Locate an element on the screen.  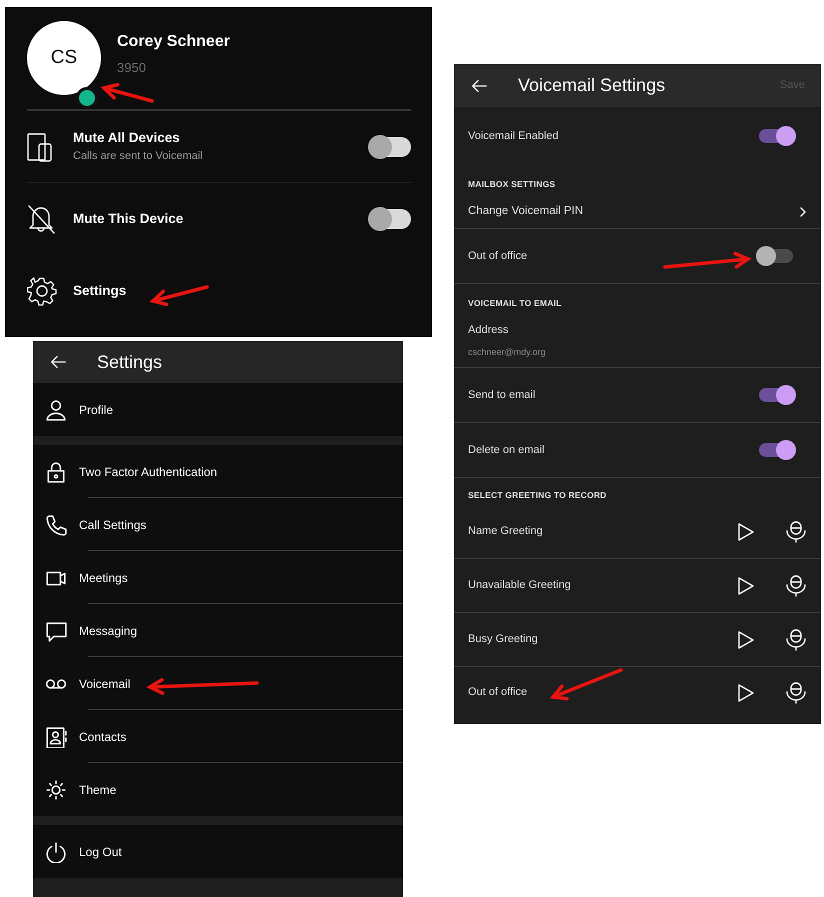
greeting-name: Out of office is located at coordinates (498, 692).